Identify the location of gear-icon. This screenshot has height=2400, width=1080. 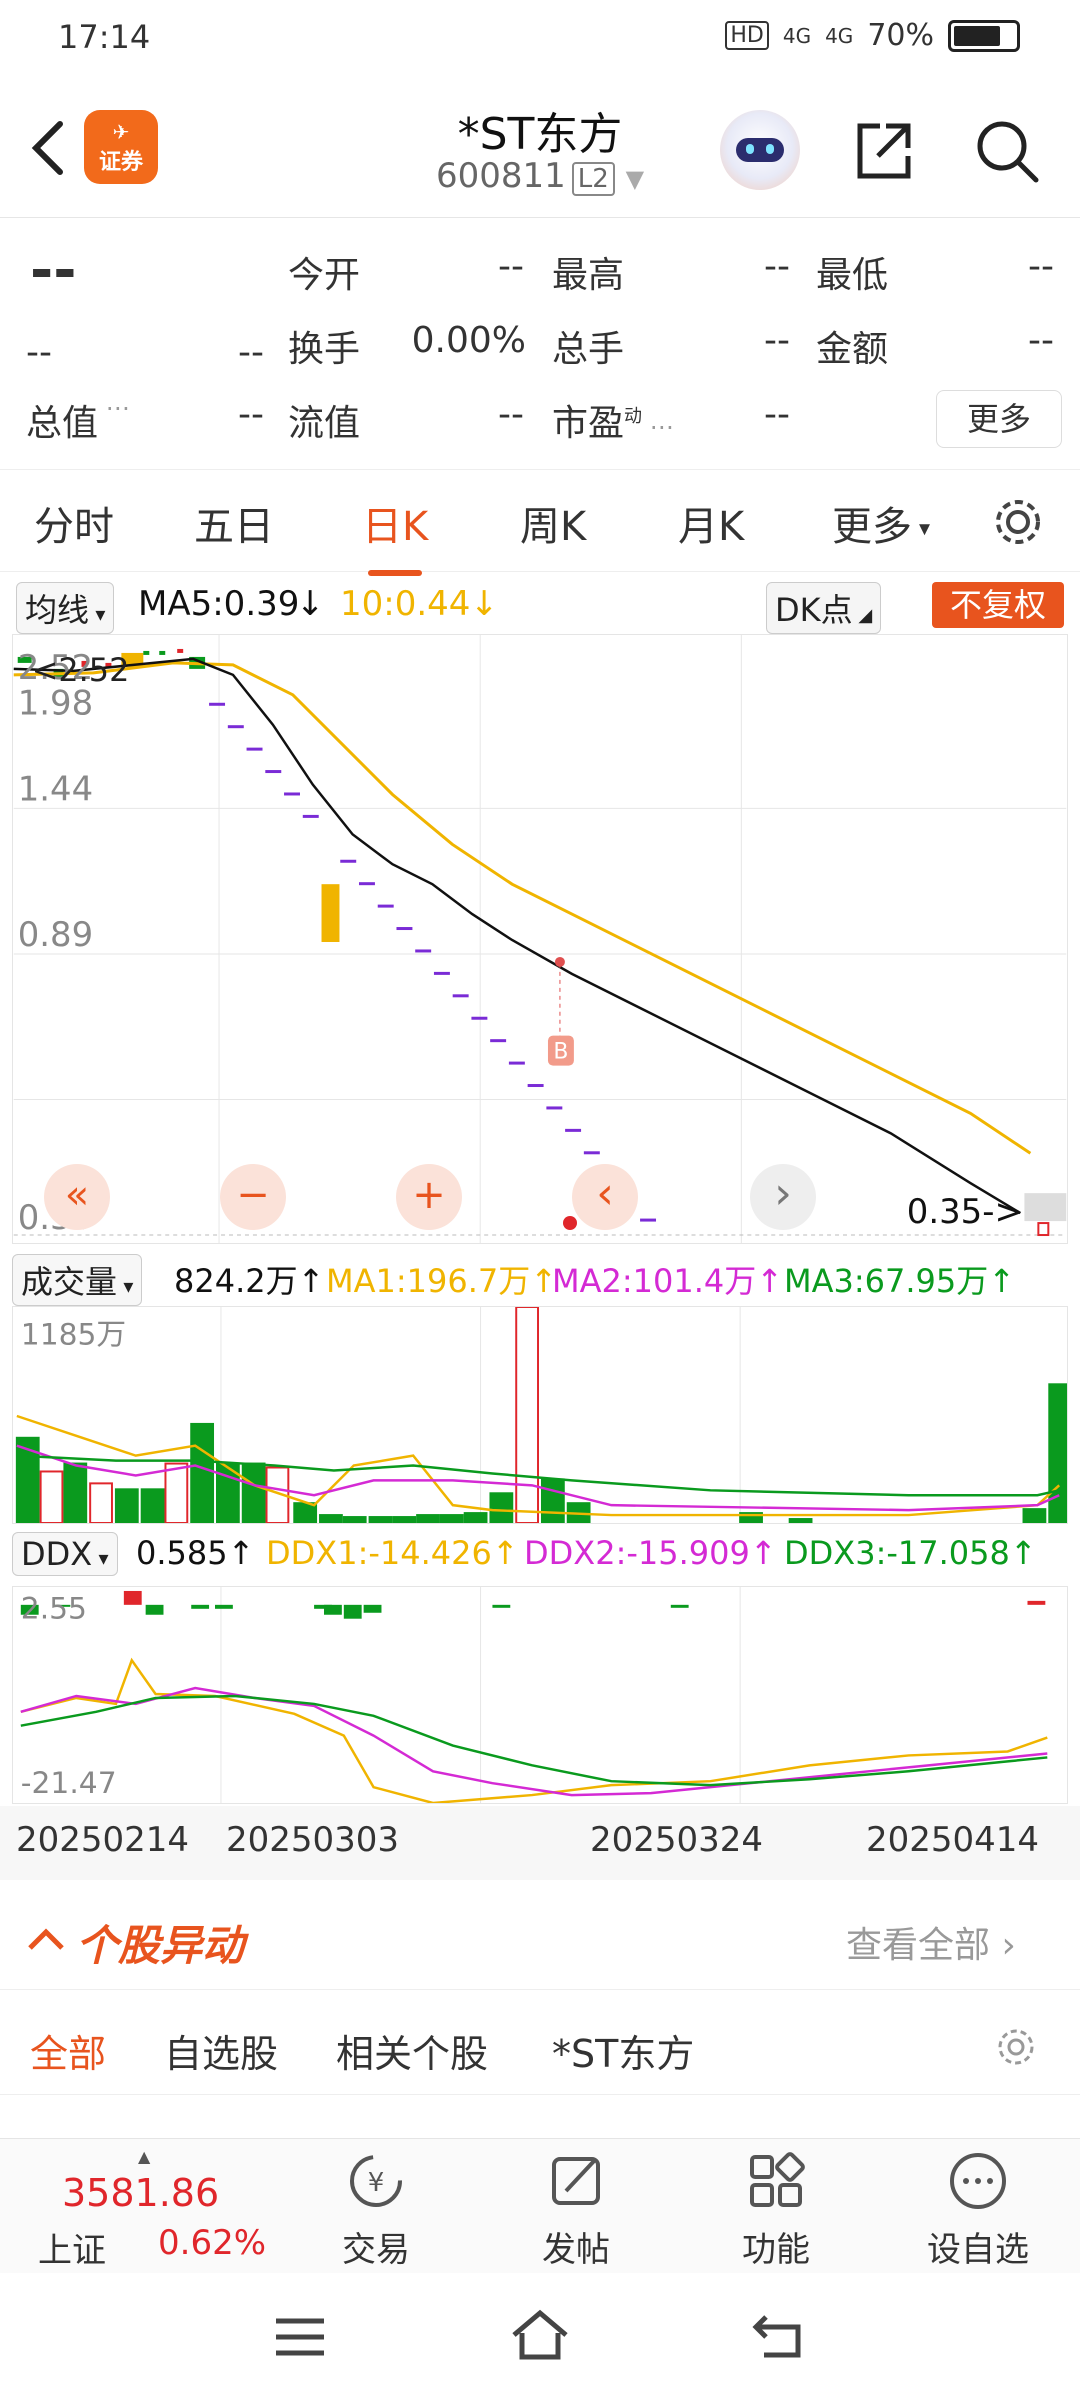
(1016, 2047).